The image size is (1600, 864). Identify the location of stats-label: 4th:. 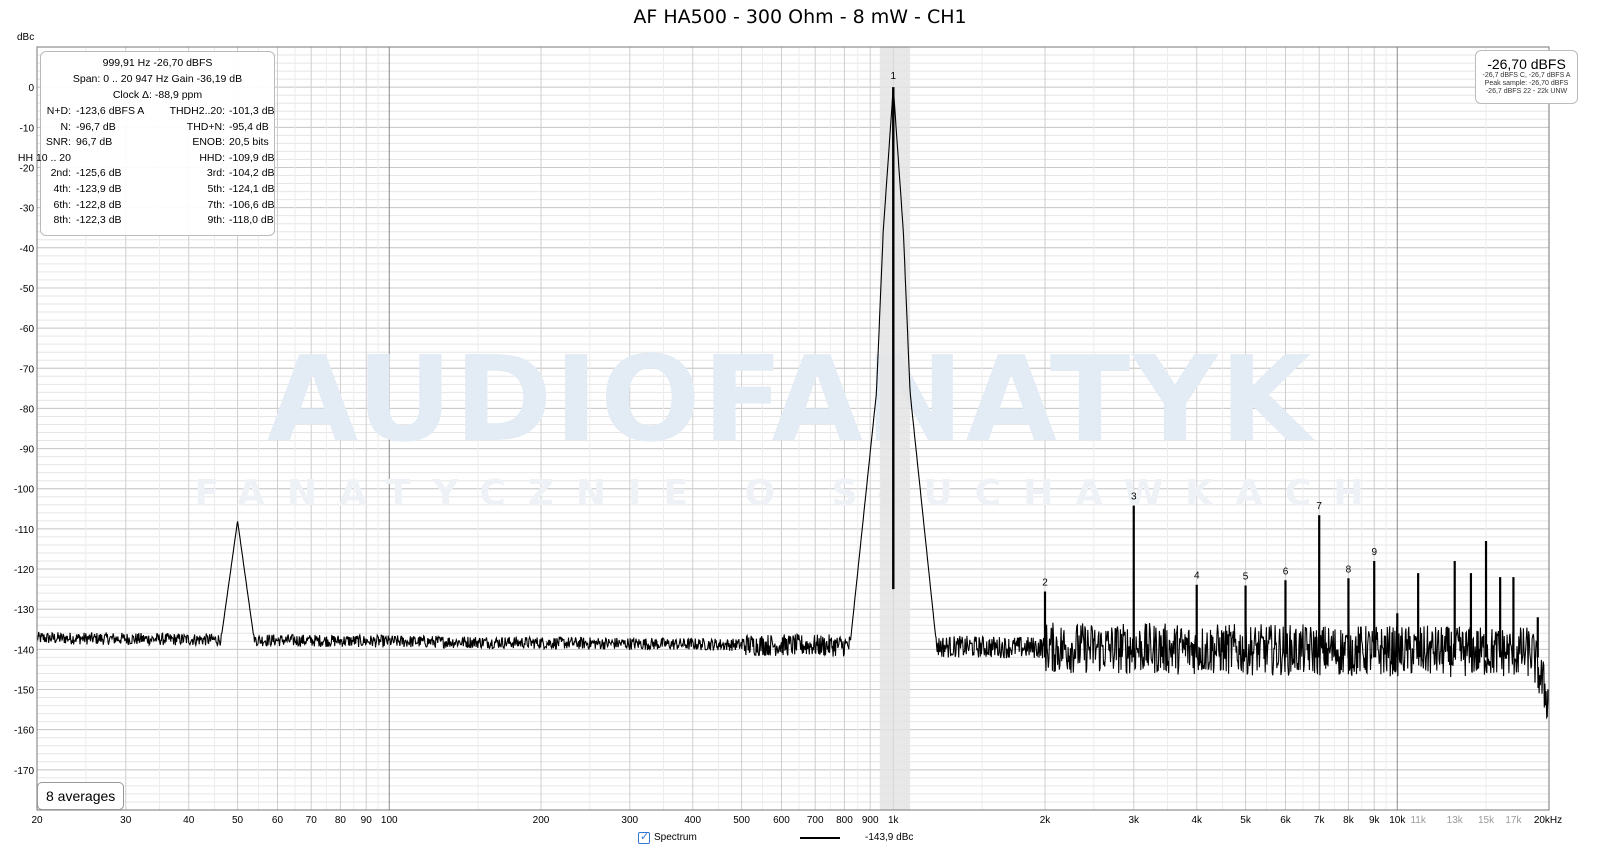
(62, 189).